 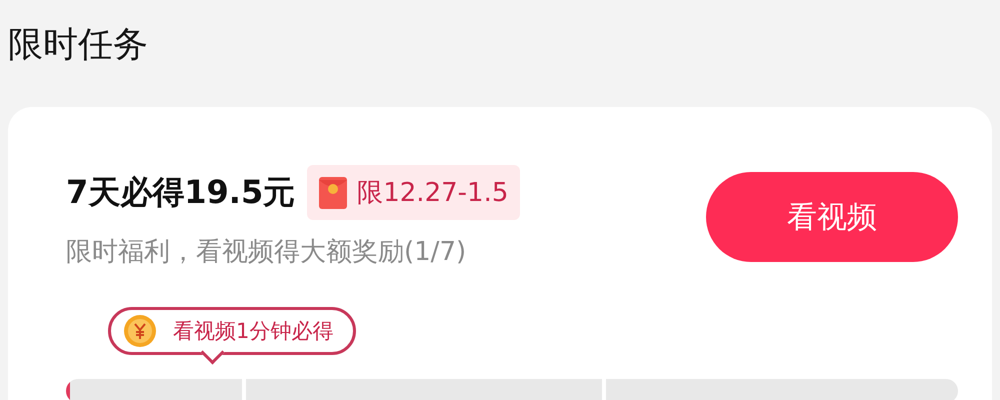 I want to click on section-title: 限时任务, so click(x=78, y=45).